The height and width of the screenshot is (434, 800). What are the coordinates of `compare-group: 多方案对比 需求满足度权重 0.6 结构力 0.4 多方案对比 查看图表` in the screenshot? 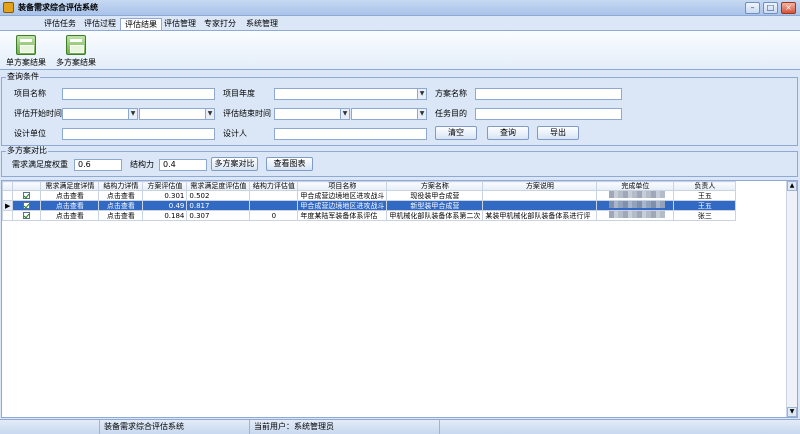 It's located at (399, 161).